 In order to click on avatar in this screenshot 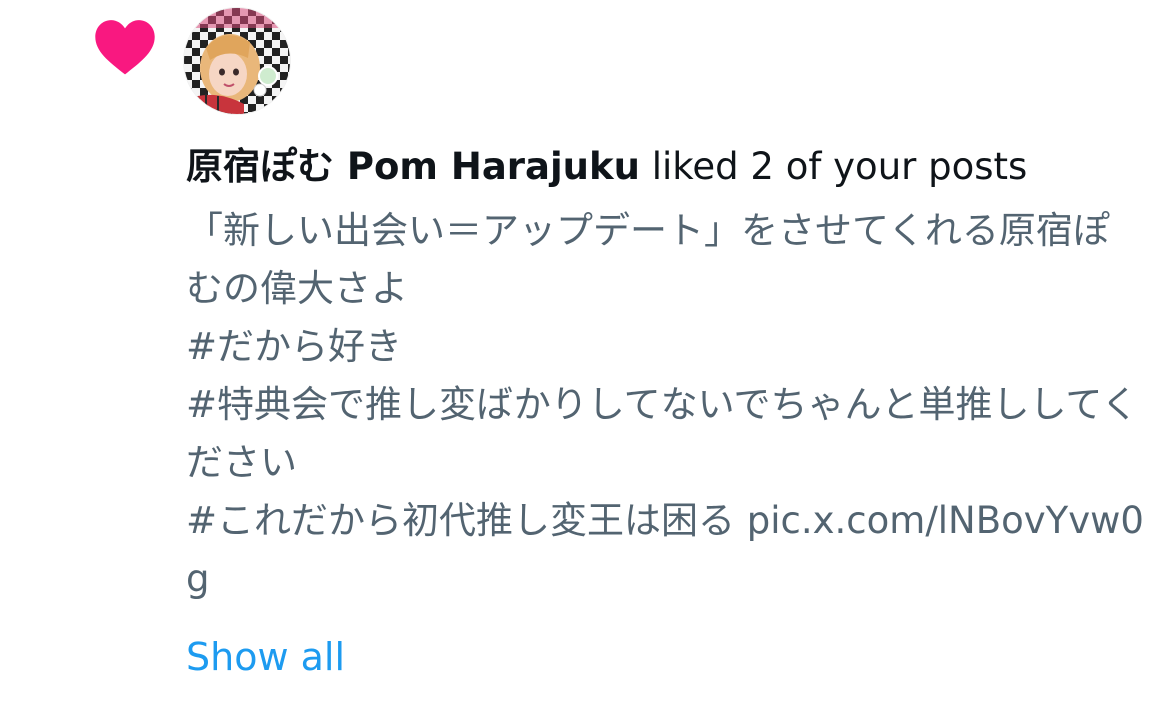, I will do `click(237, 61)`.